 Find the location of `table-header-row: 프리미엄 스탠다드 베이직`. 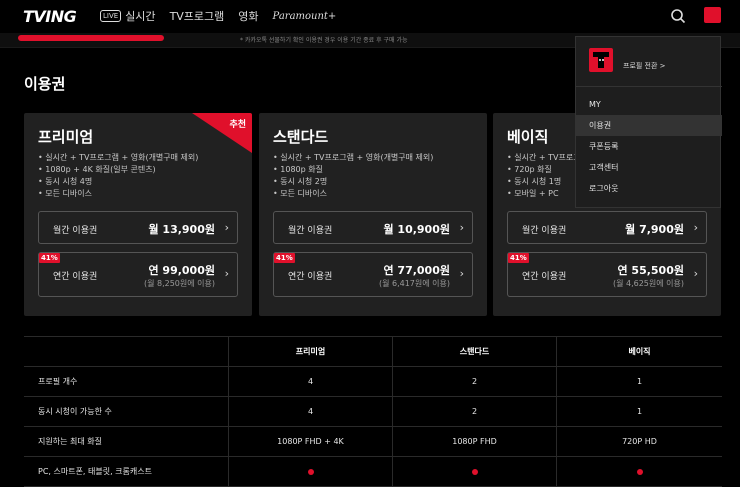

table-header-row: 프리미엄 스탠다드 베이직 is located at coordinates (373, 351).